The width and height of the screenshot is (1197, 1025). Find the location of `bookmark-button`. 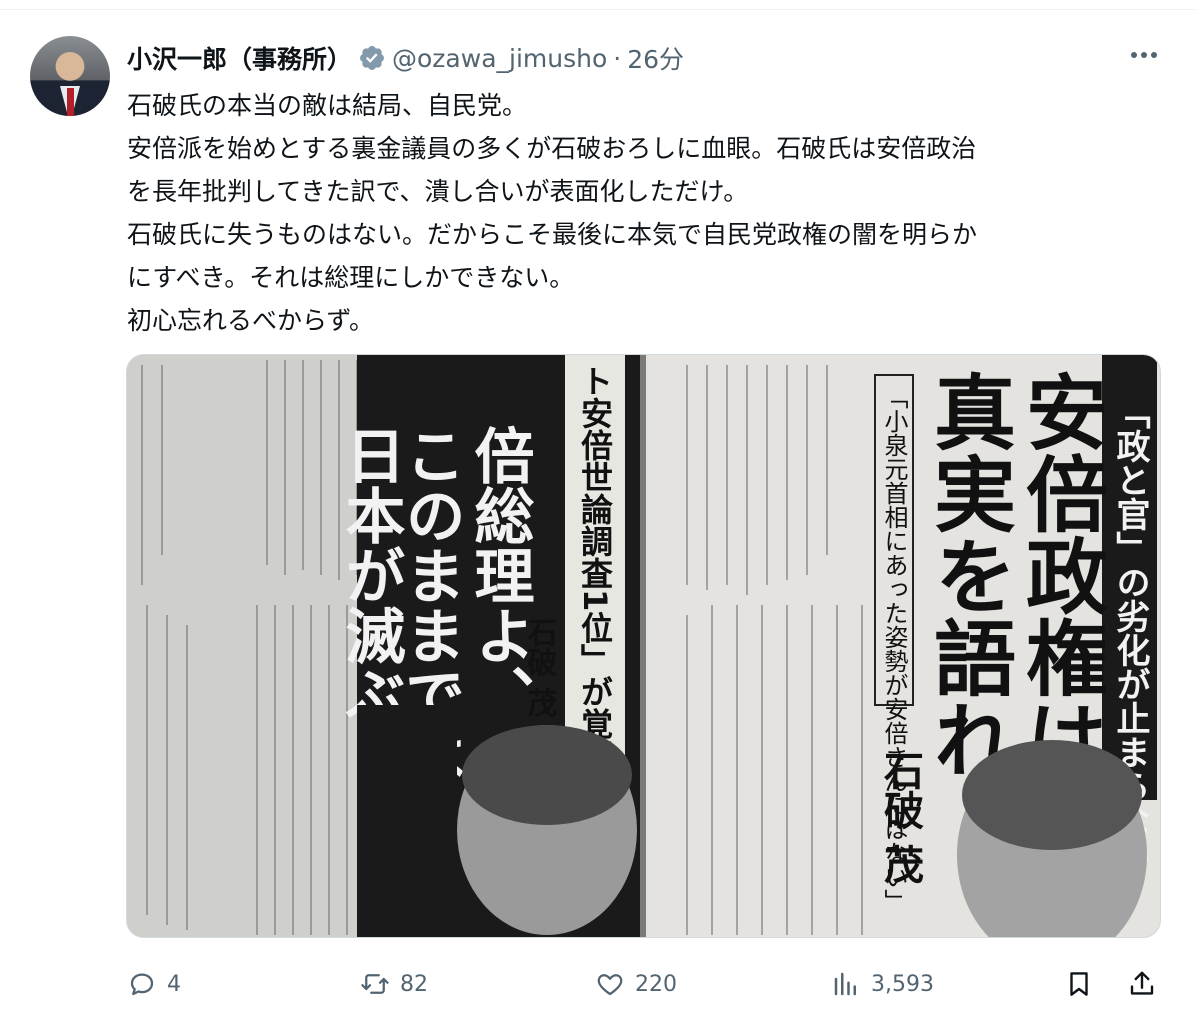

bookmark-button is located at coordinates (1079, 984).